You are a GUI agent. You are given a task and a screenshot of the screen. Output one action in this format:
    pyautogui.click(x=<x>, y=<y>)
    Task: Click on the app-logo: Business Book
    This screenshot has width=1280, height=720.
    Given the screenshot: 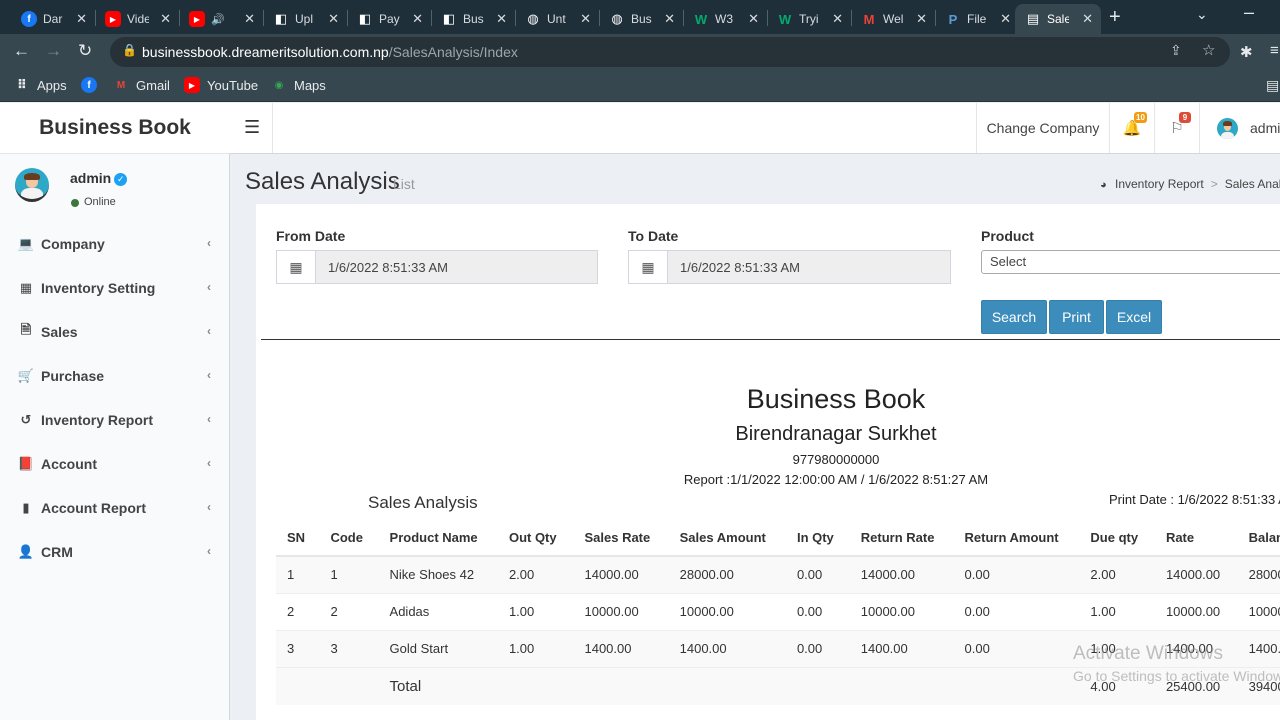 What is the action you would take?
    pyautogui.click(x=115, y=128)
    